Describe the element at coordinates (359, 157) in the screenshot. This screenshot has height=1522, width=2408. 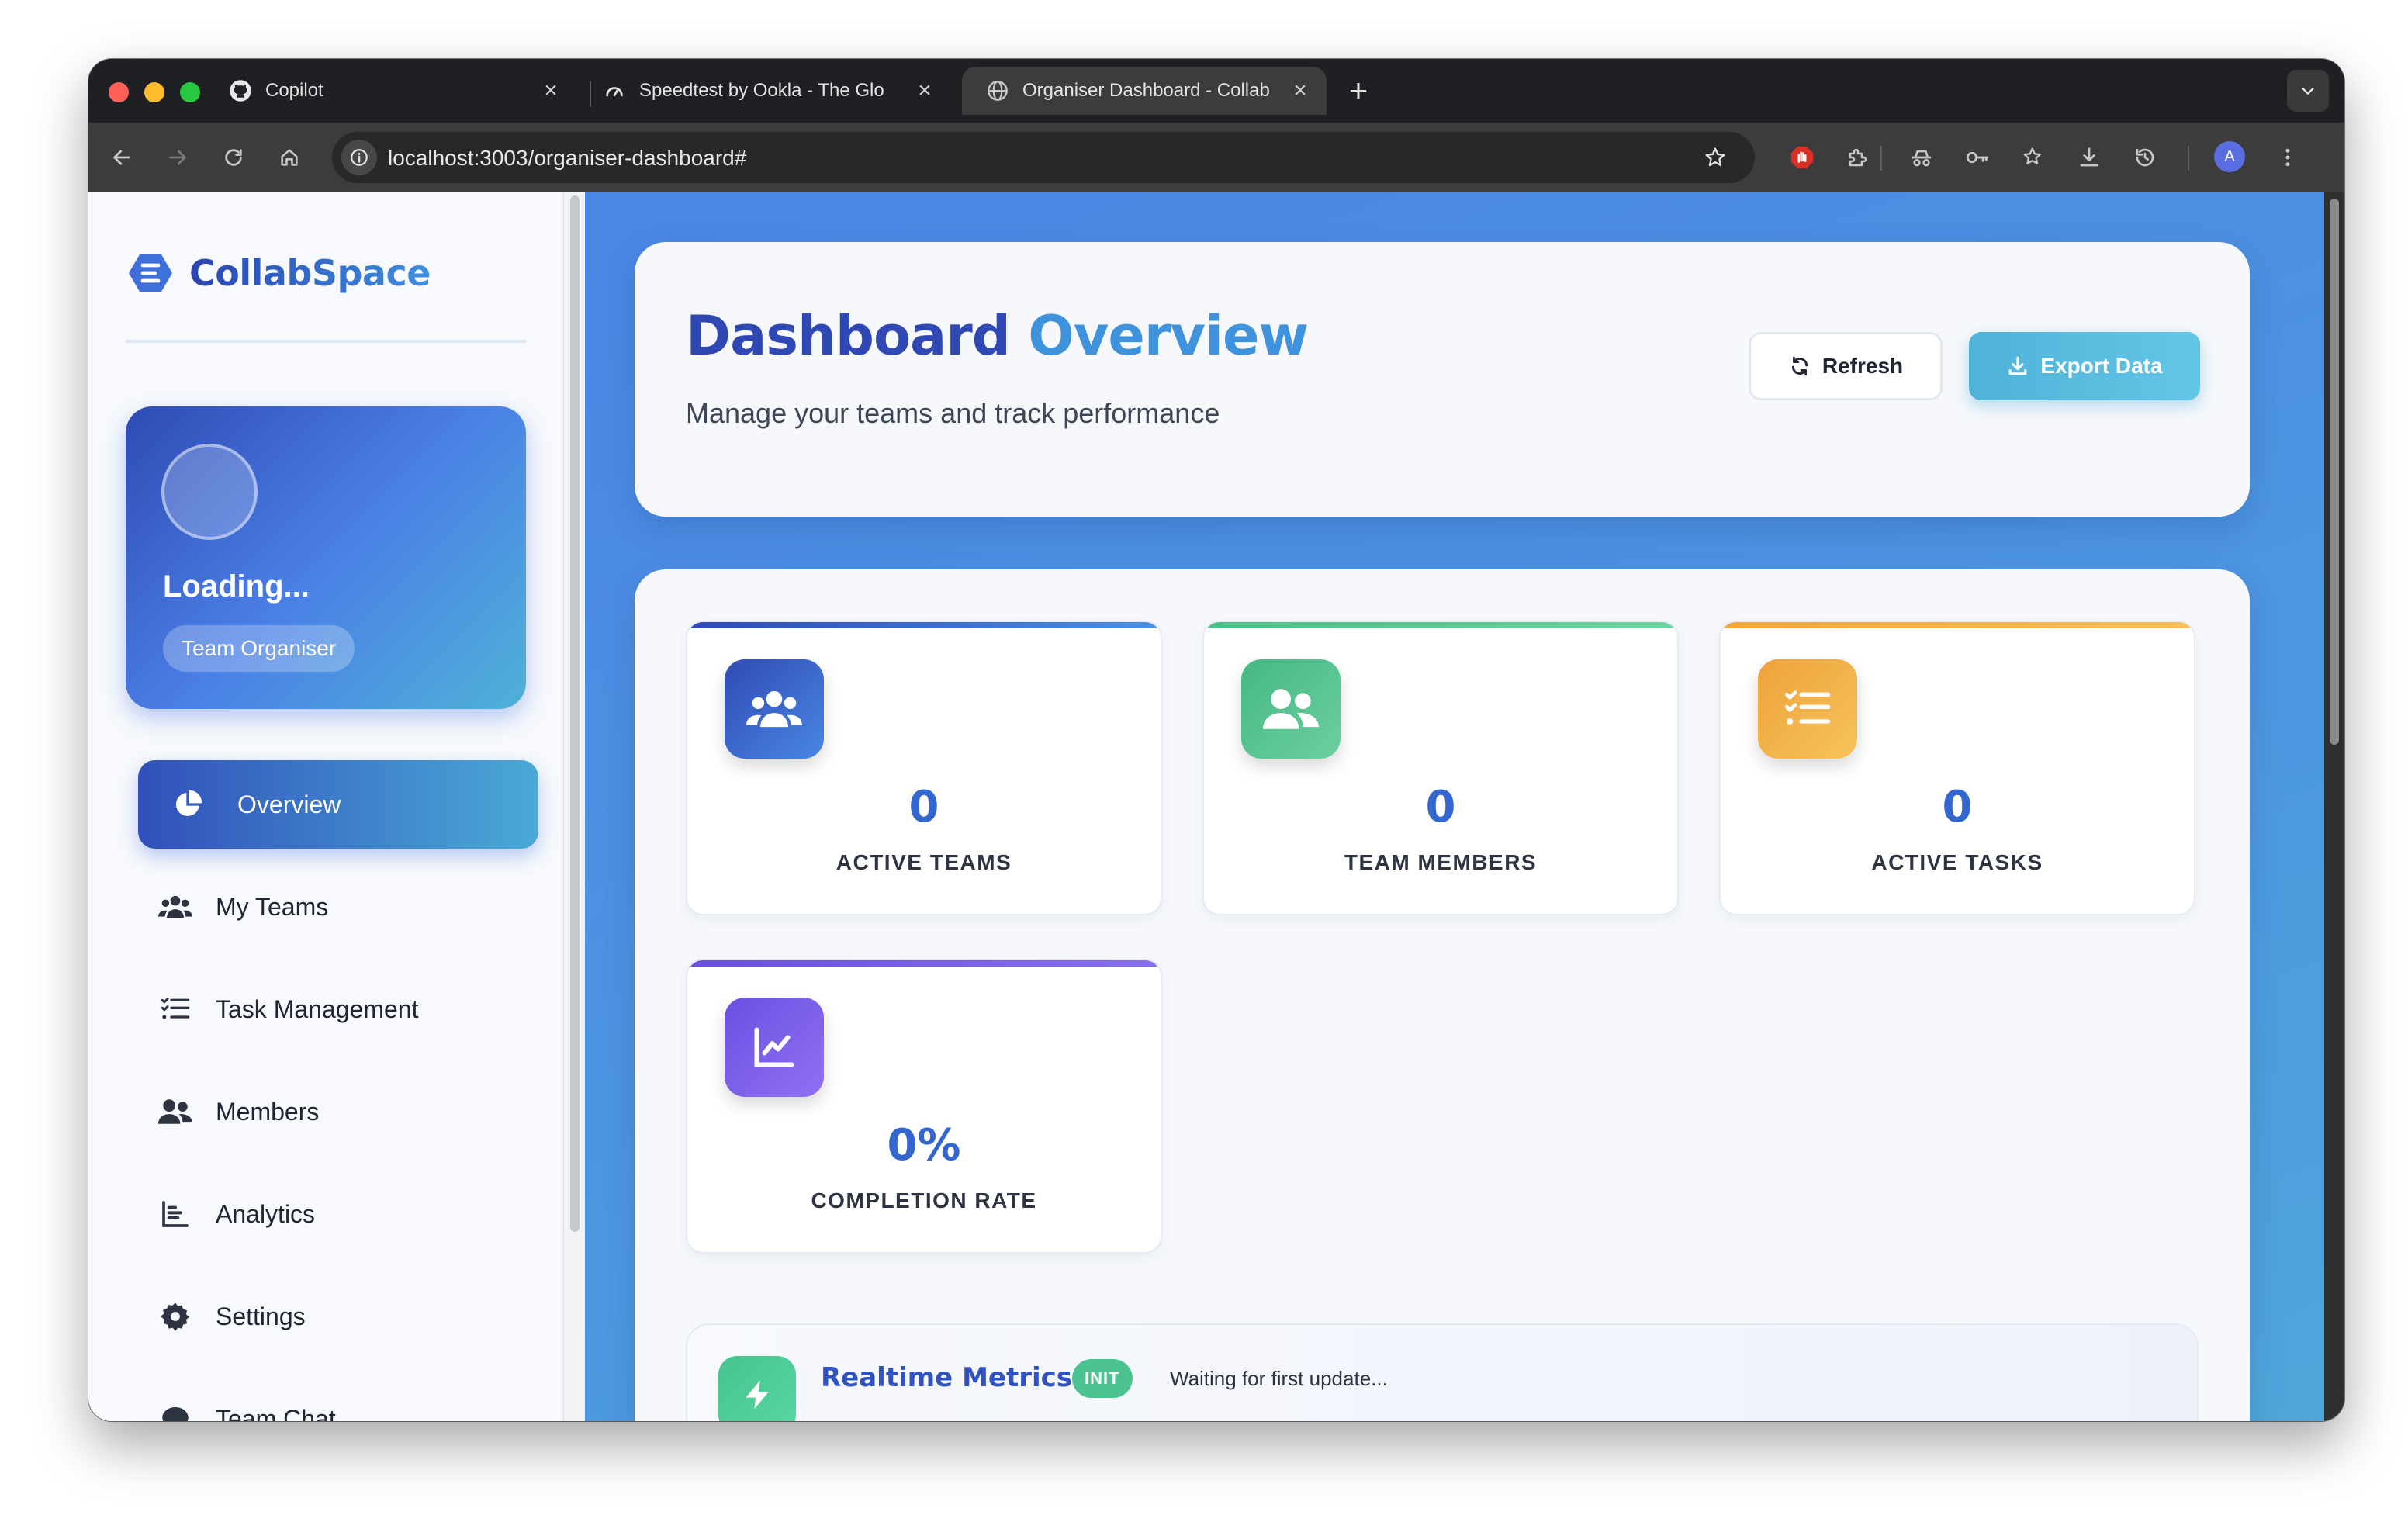
I see `site-info-icon` at that location.